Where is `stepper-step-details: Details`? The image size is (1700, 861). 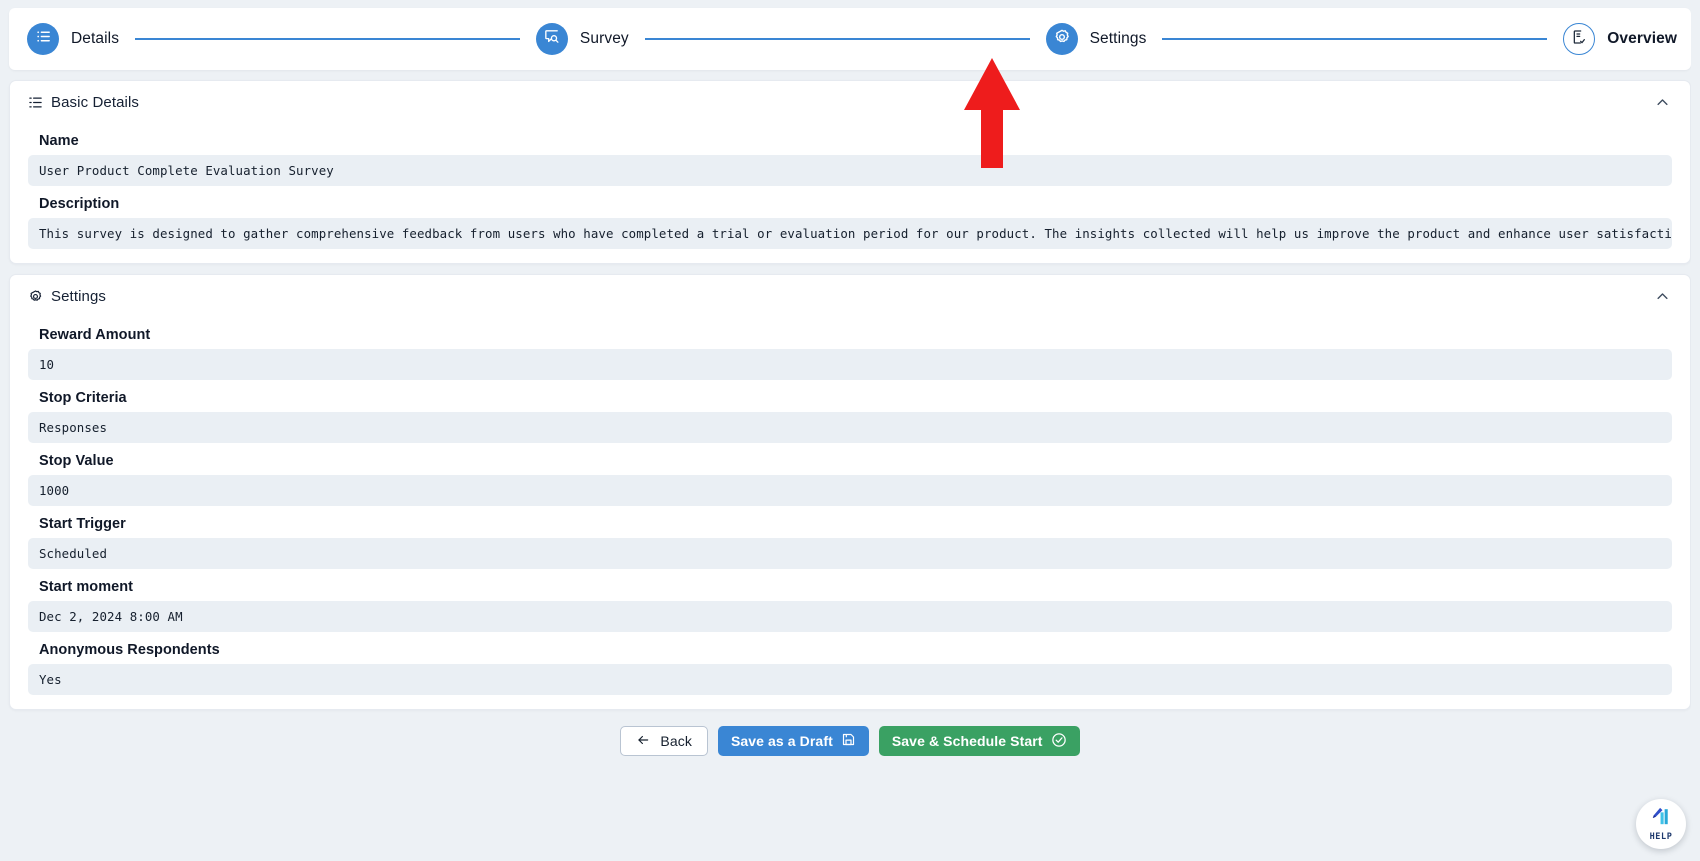 stepper-step-details: Details is located at coordinates (73, 39).